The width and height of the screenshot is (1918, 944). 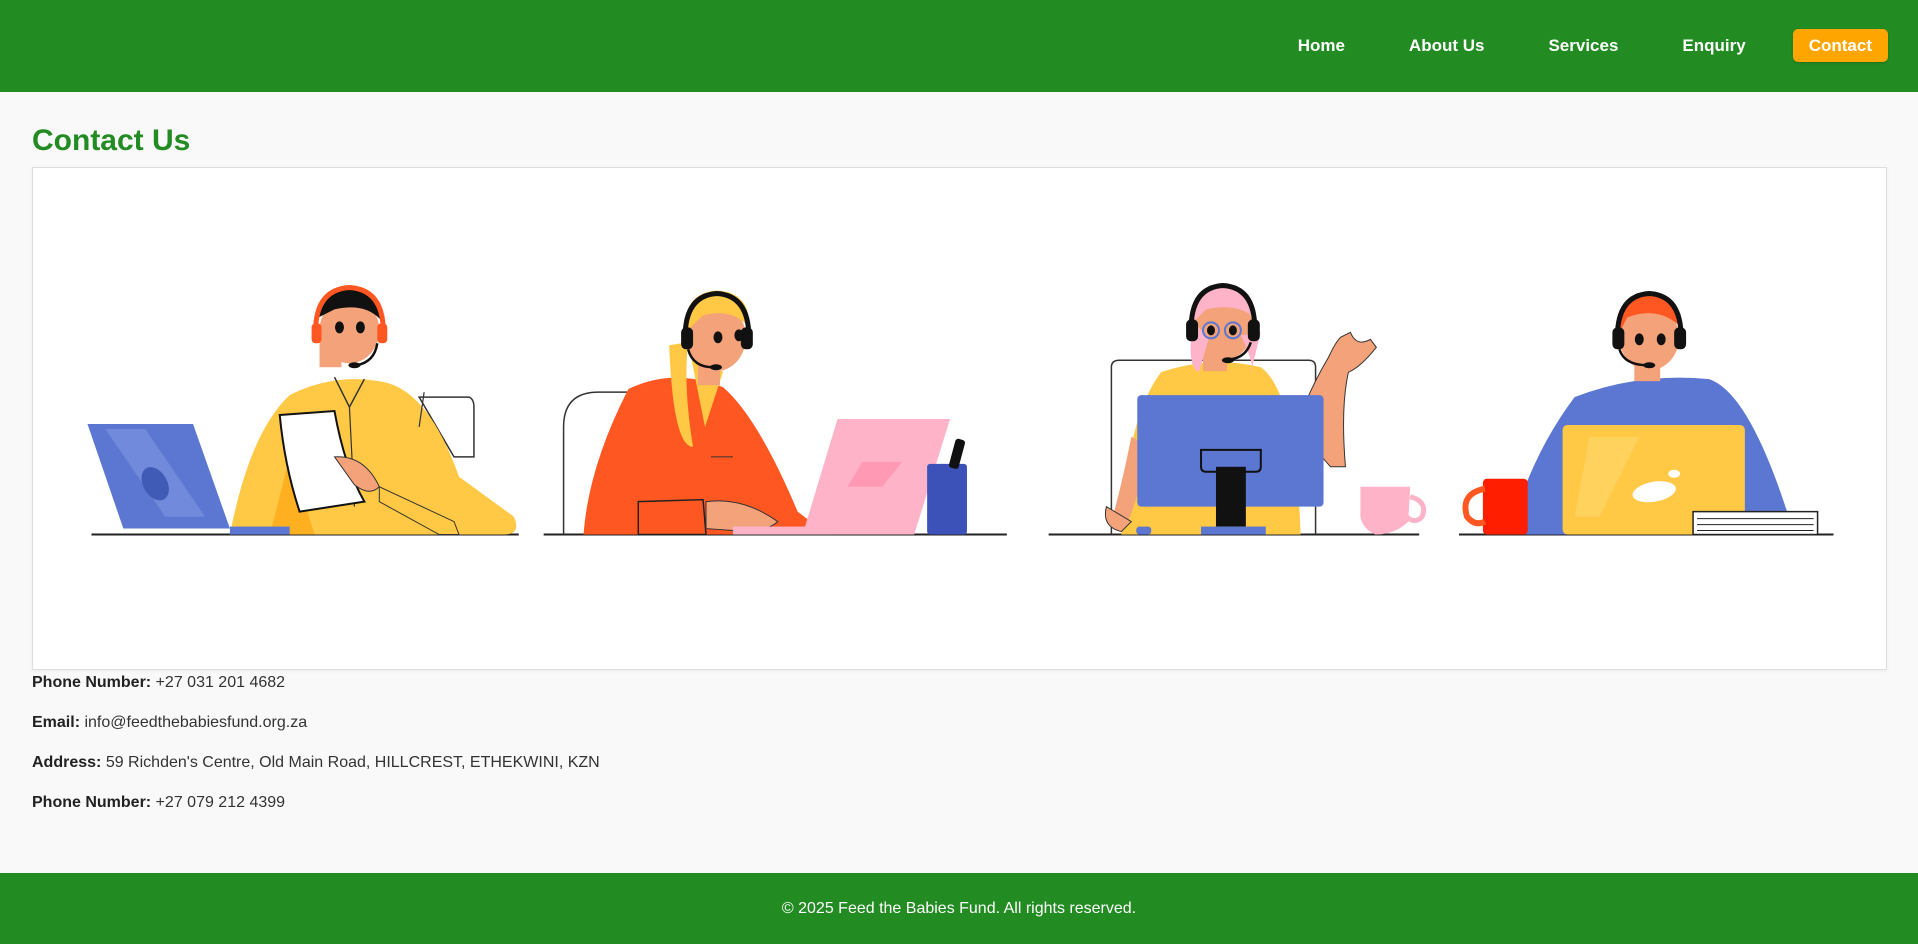 What do you see at coordinates (56, 722) in the screenshot?
I see `contact-email-label: Email:` at bounding box center [56, 722].